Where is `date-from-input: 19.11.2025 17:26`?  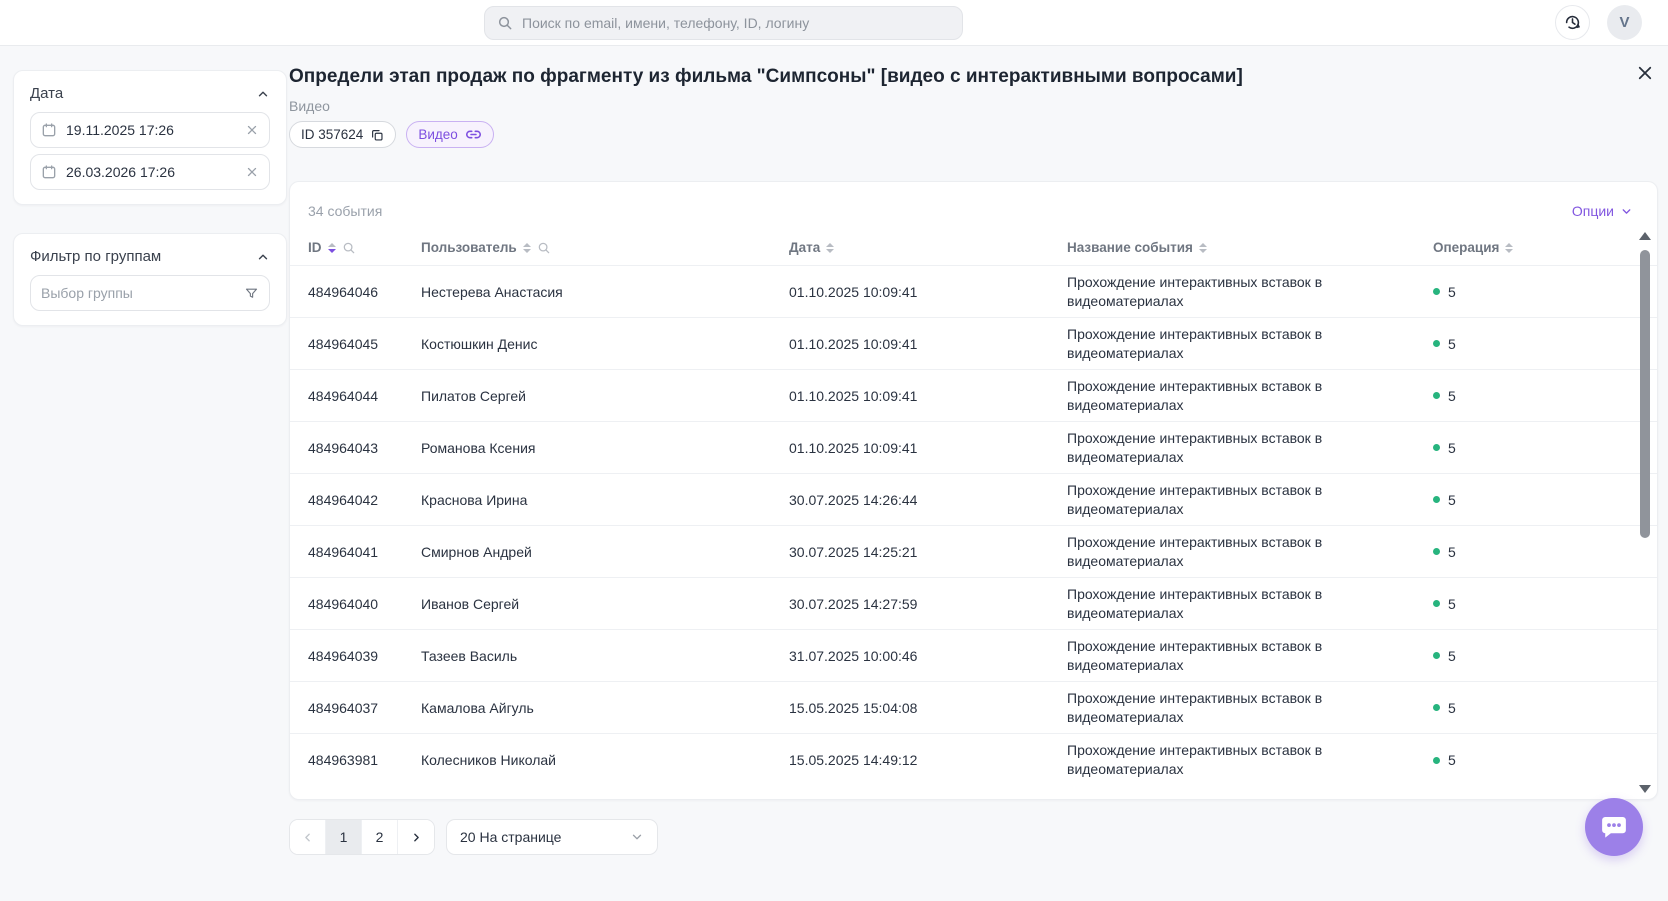
date-from-input: 19.11.2025 17:26 is located at coordinates (150, 130).